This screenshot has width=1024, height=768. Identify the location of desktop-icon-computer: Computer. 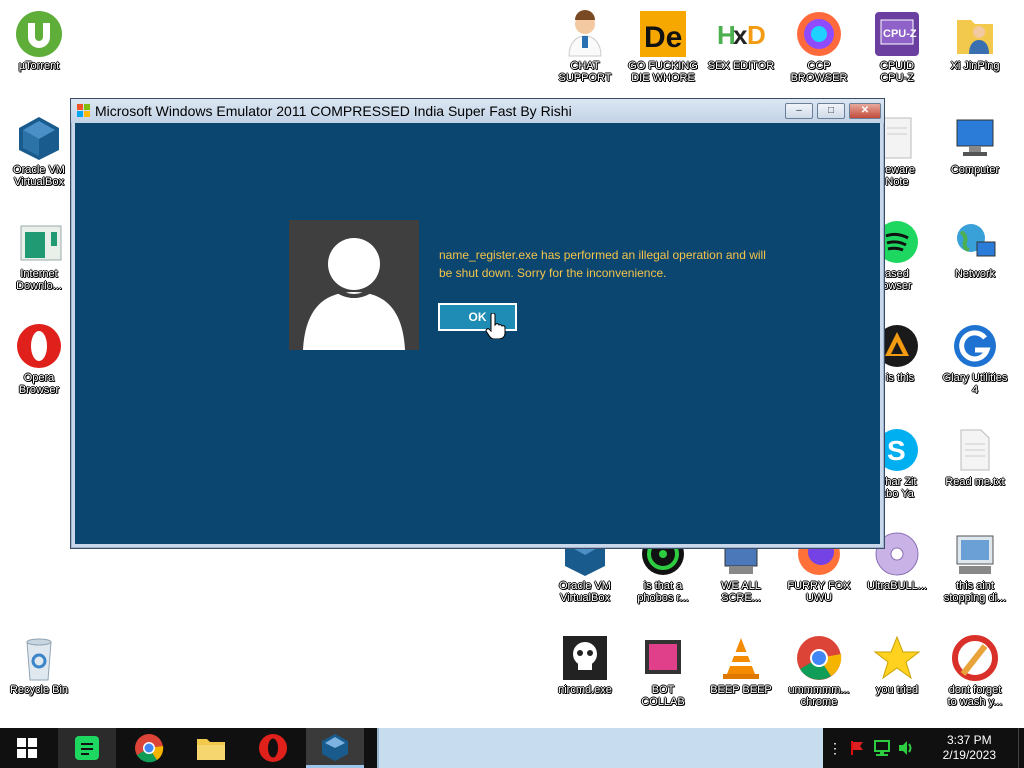
(975, 142).